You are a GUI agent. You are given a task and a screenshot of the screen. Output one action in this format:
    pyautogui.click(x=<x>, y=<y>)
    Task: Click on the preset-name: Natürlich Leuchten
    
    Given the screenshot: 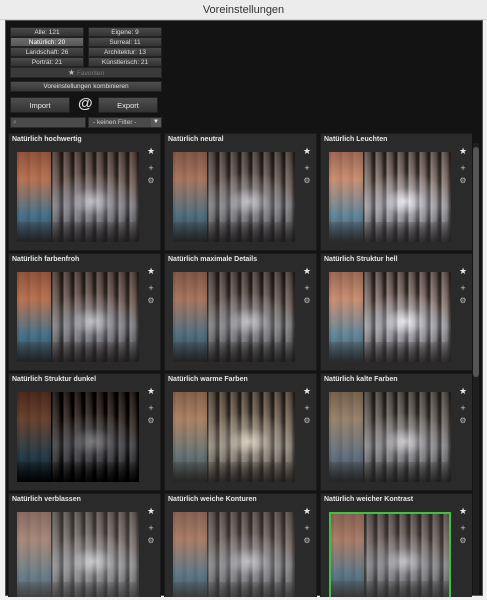 What is the action you would take?
    pyautogui.click(x=356, y=139)
    